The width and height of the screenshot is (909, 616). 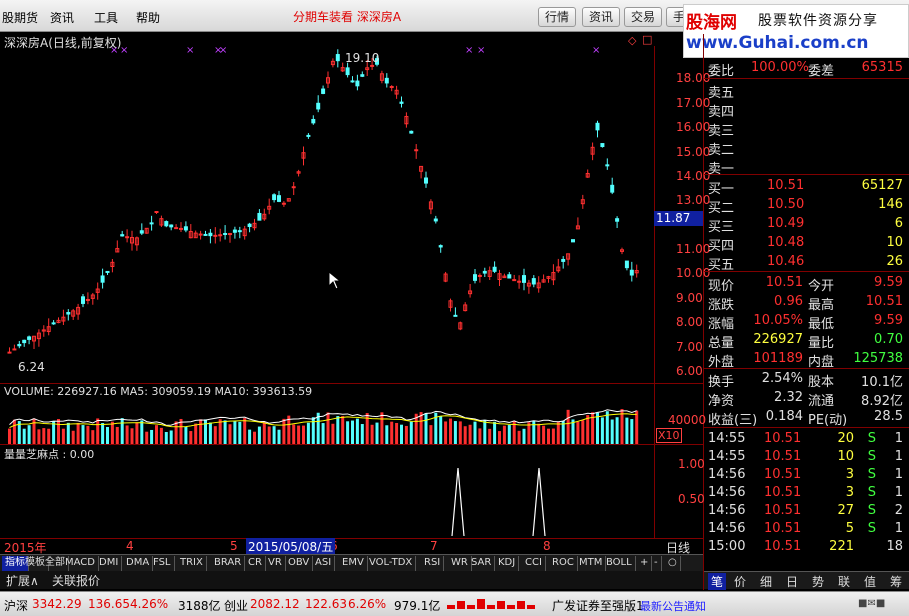 What do you see at coordinates (878, 358) in the screenshot?
I see `stat-value: 125738` at bounding box center [878, 358].